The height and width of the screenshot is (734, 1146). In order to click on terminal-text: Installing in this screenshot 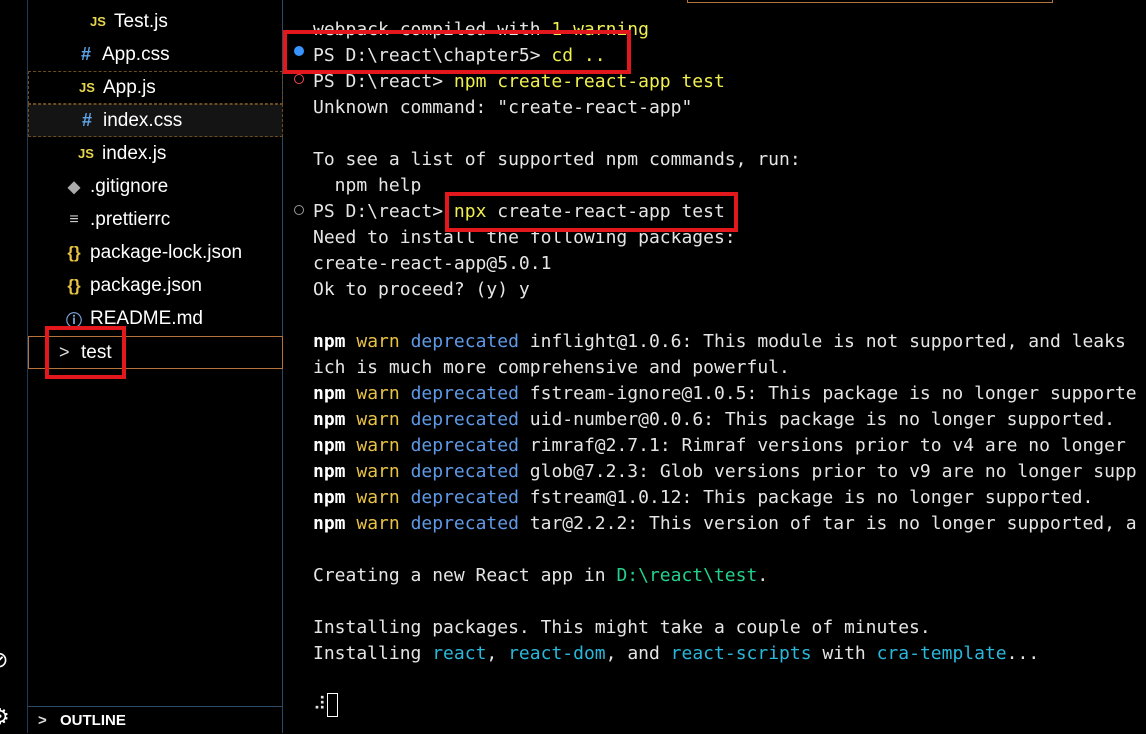, I will do `click(373, 653)`.